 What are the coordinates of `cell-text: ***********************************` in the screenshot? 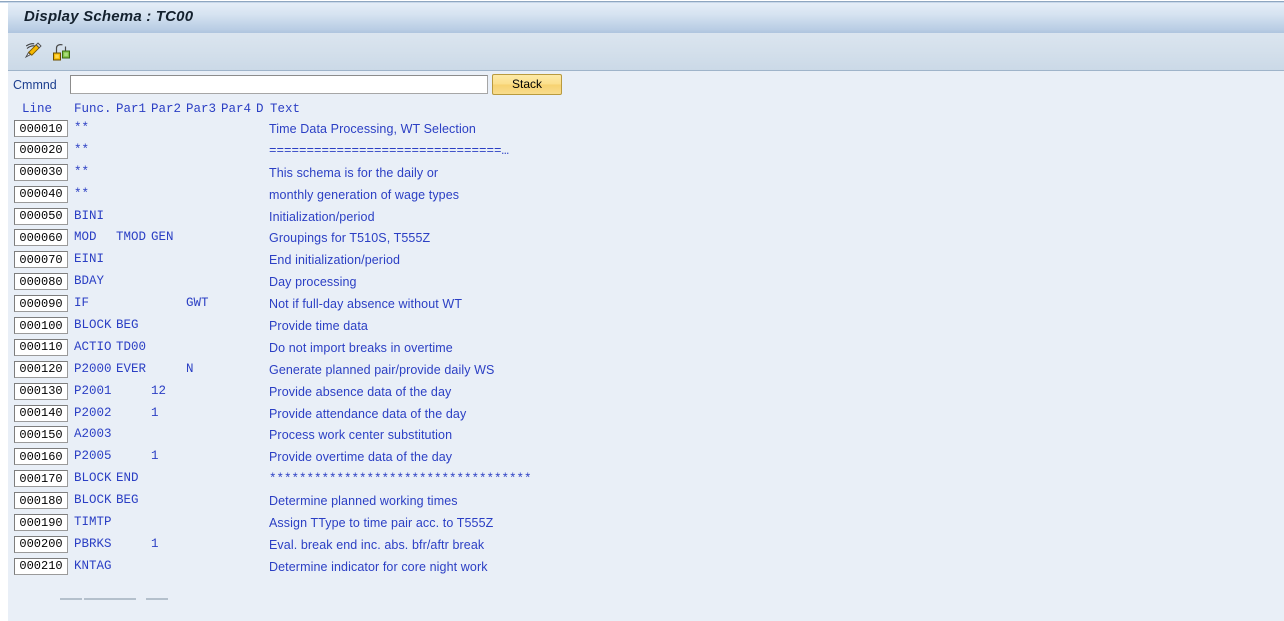 It's located at (414, 479).